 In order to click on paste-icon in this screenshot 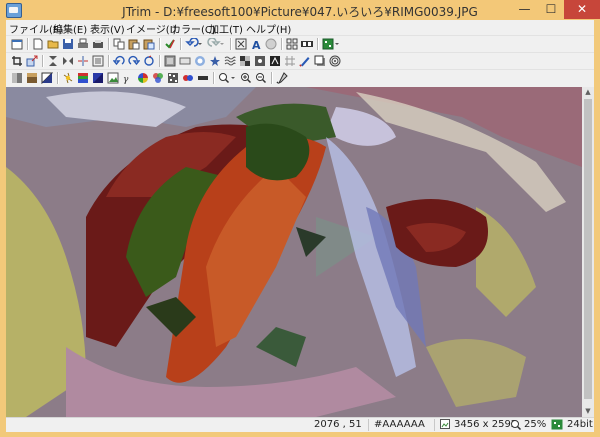, I will do `click(134, 44)`.